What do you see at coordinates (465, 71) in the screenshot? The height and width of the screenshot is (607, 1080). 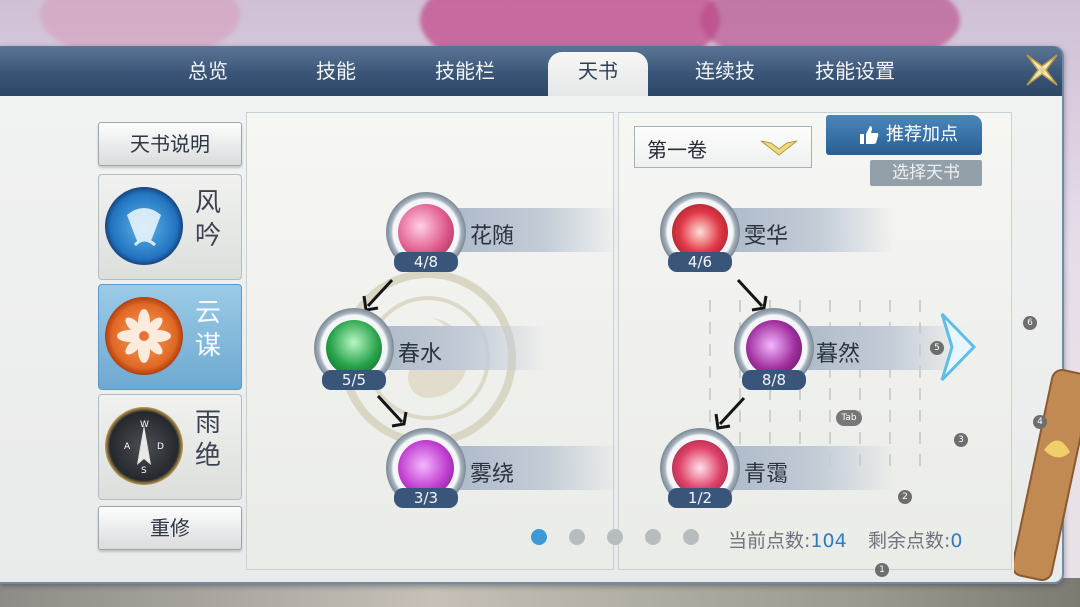 I see `tab-skill-bar: 技能栏` at bounding box center [465, 71].